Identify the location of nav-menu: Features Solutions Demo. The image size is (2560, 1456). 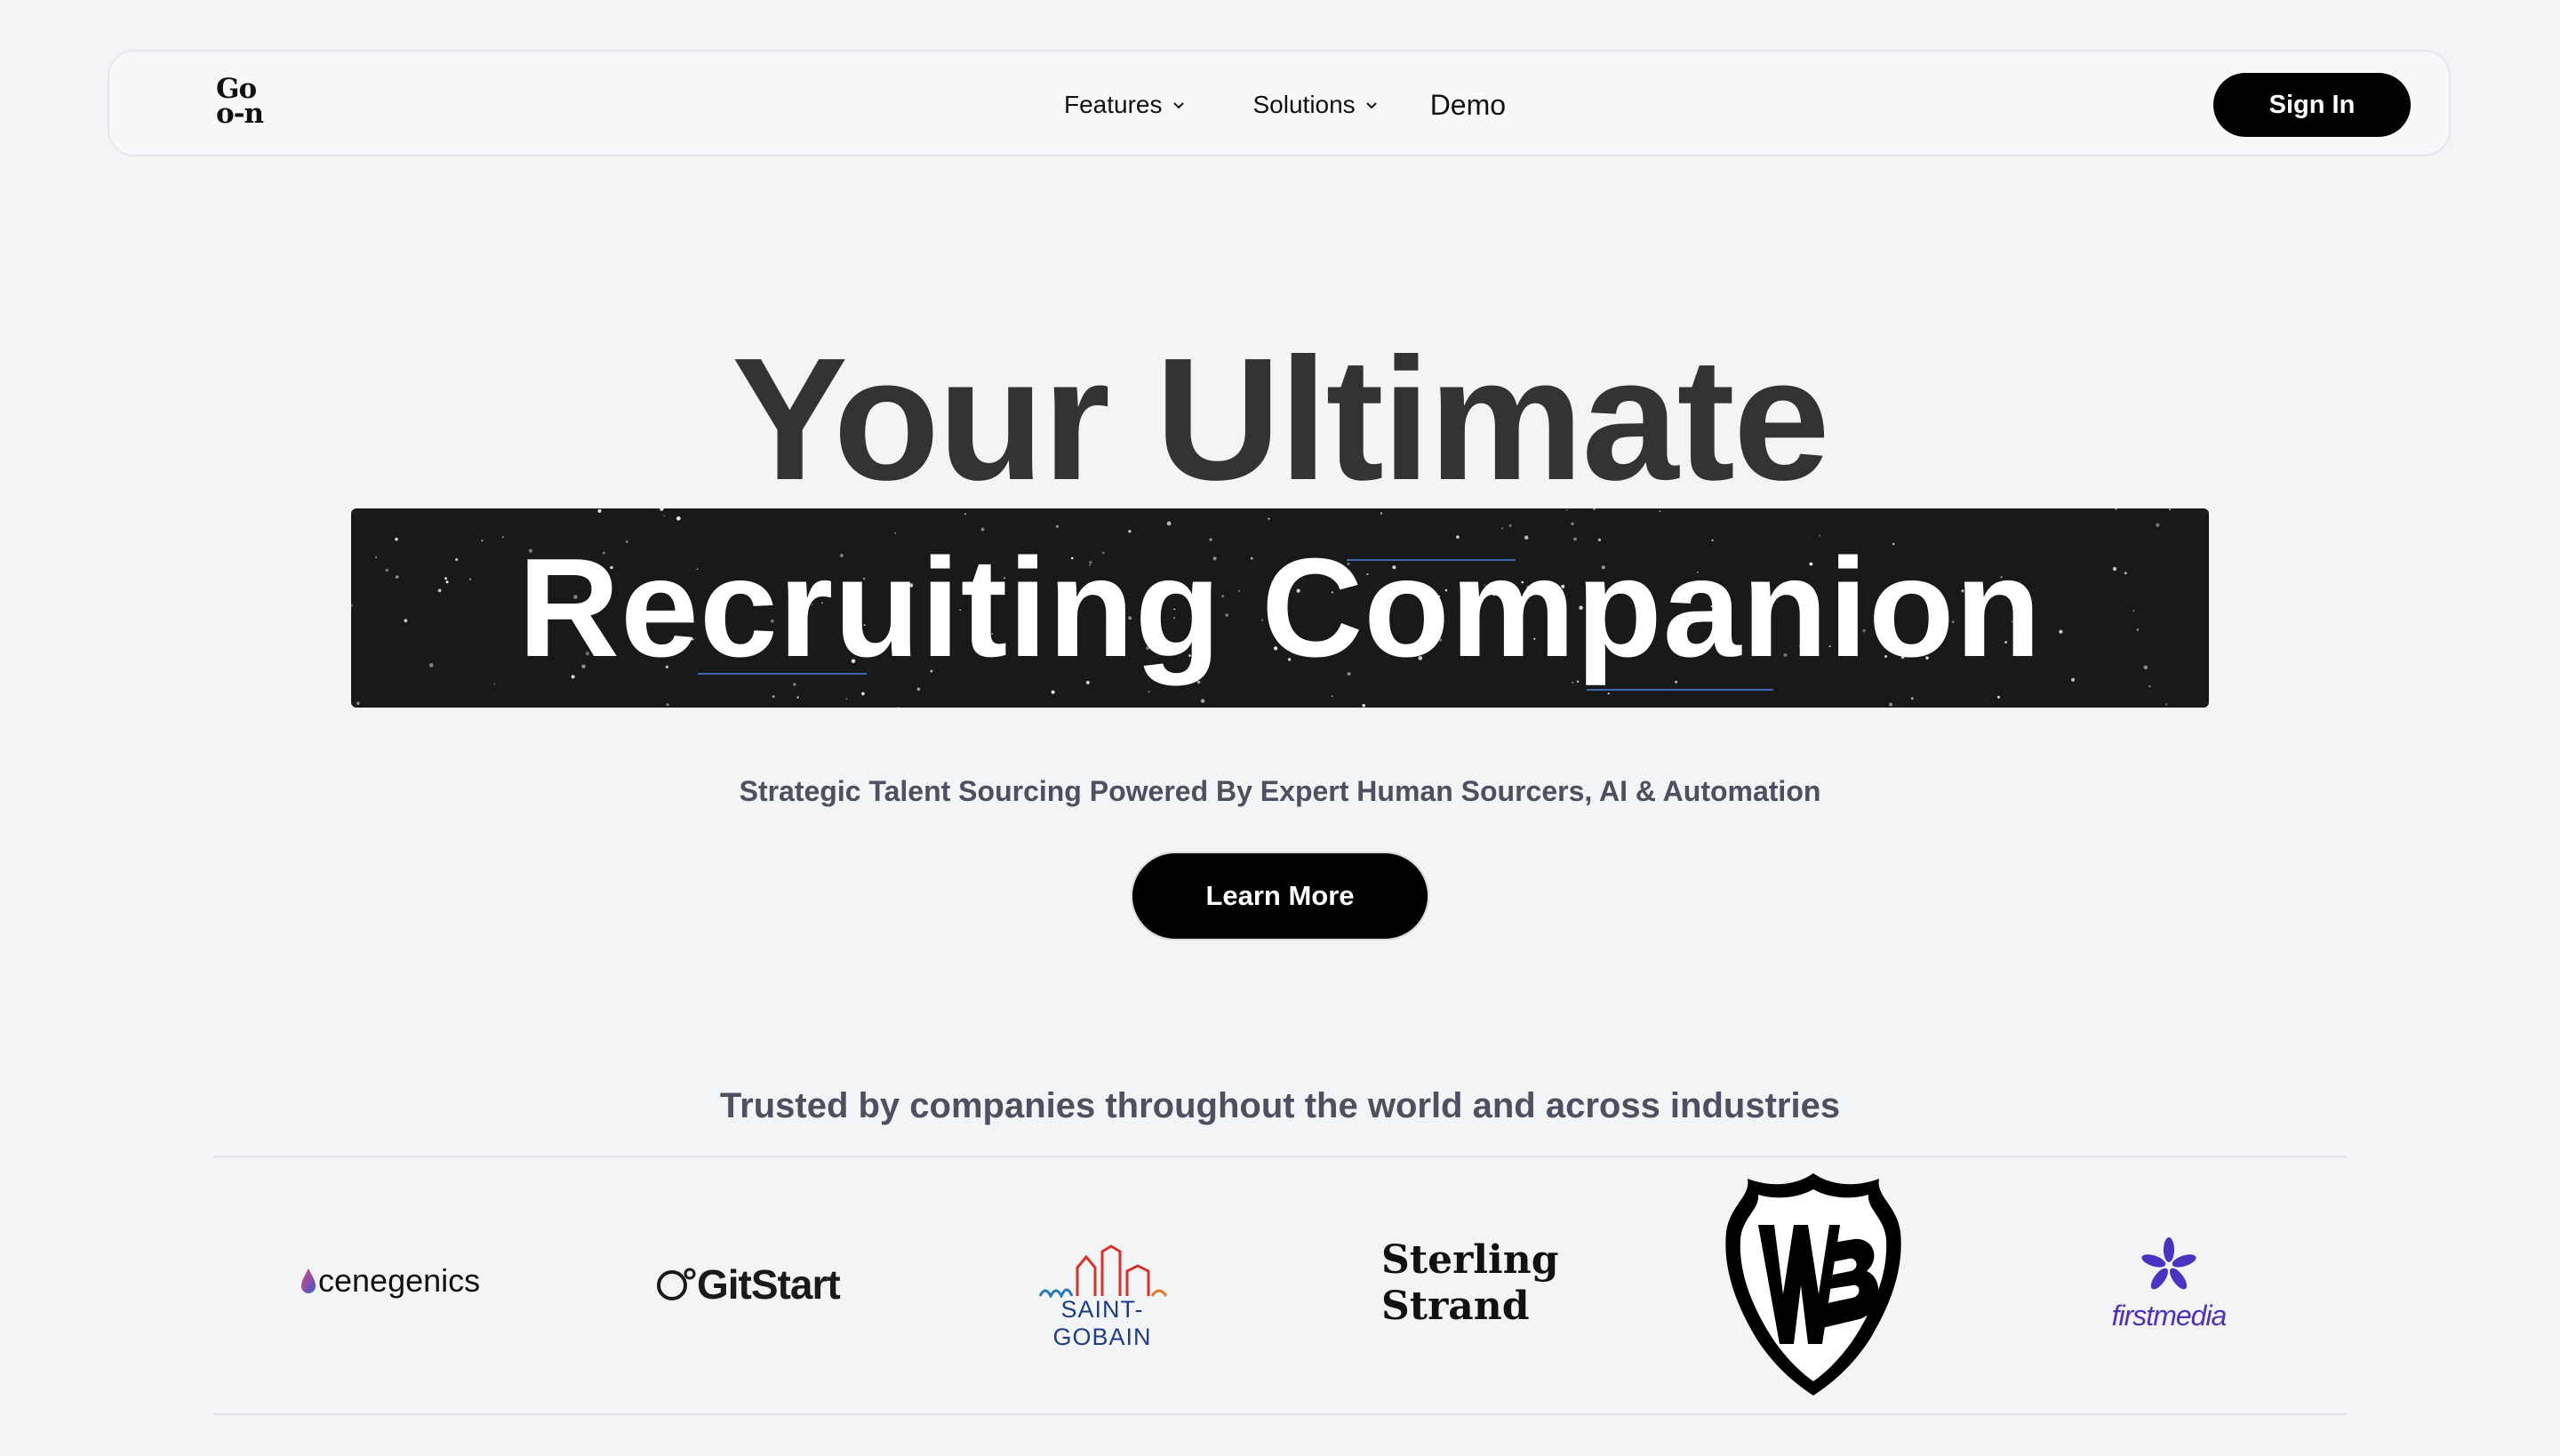
(1285, 105).